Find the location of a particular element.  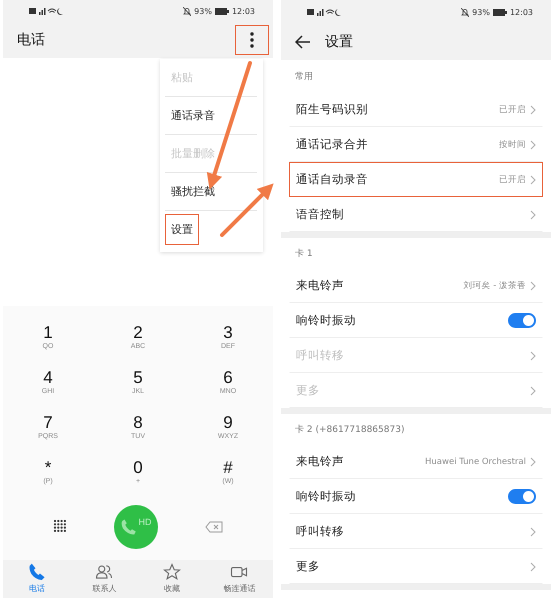

menu-item: 通话录音 is located at coordinates (193, 115).